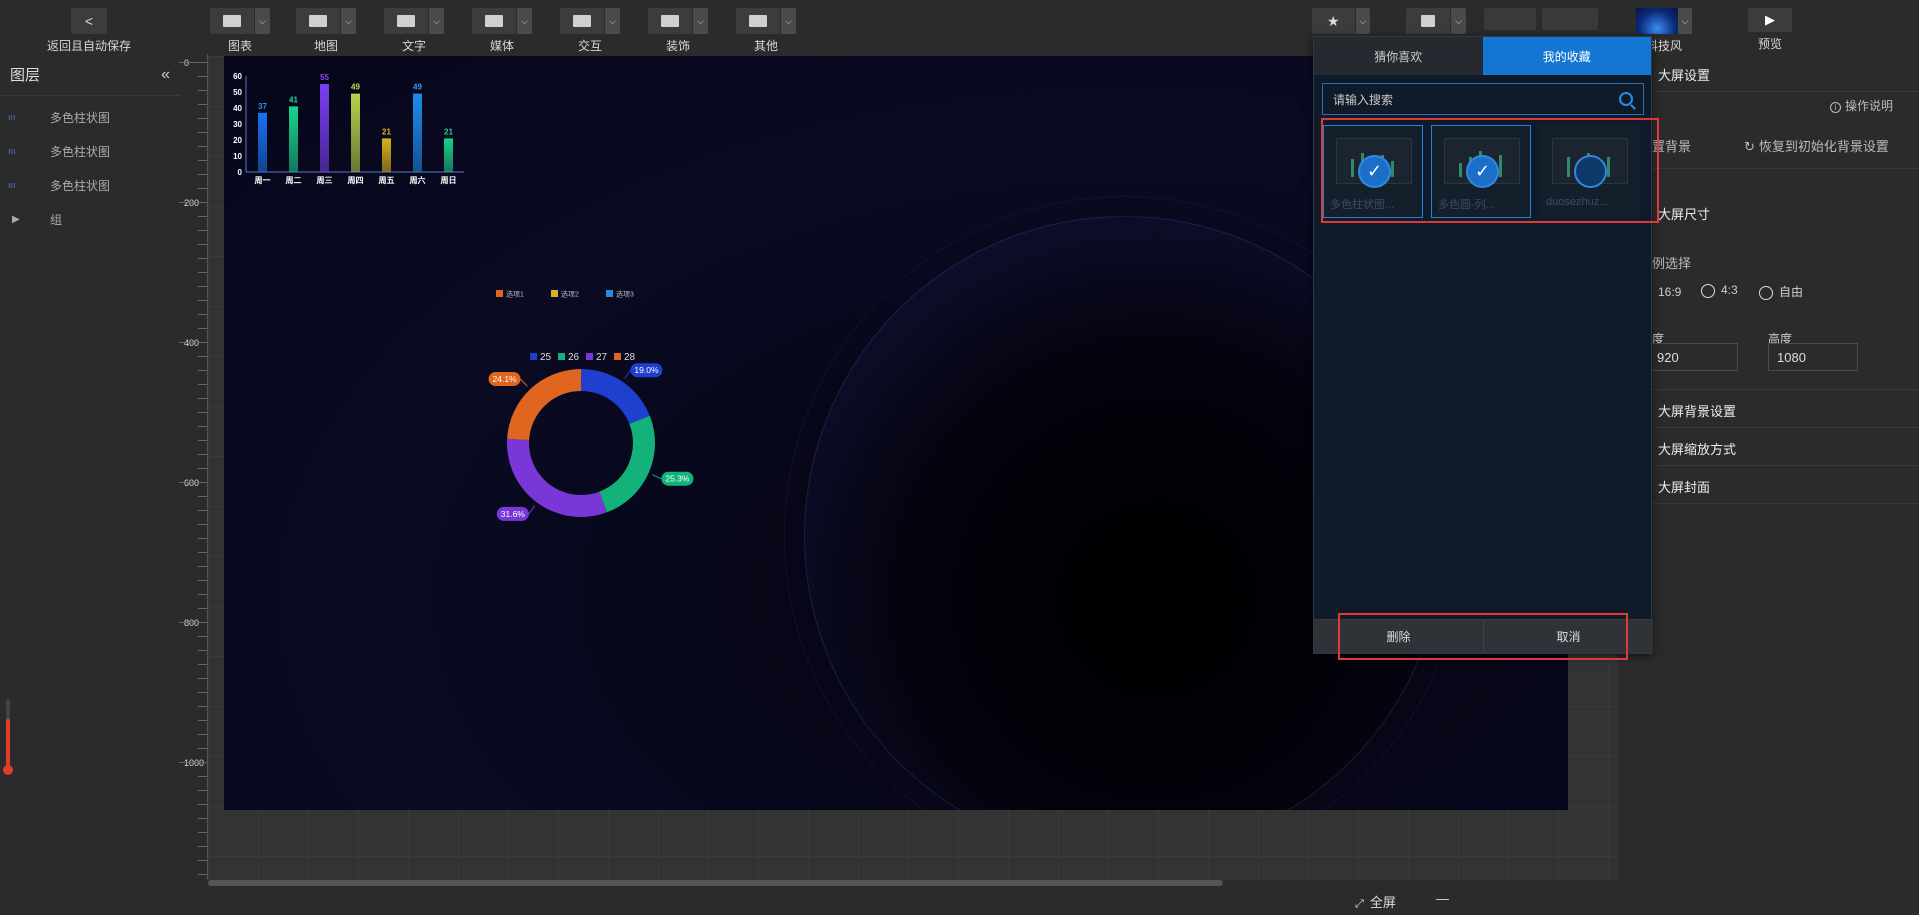 The height and width of the screenshot is (915, 1919). Describe the element at coordinates (237, 124) in the screenshot. I see `y-tick-label: 30` at that location.